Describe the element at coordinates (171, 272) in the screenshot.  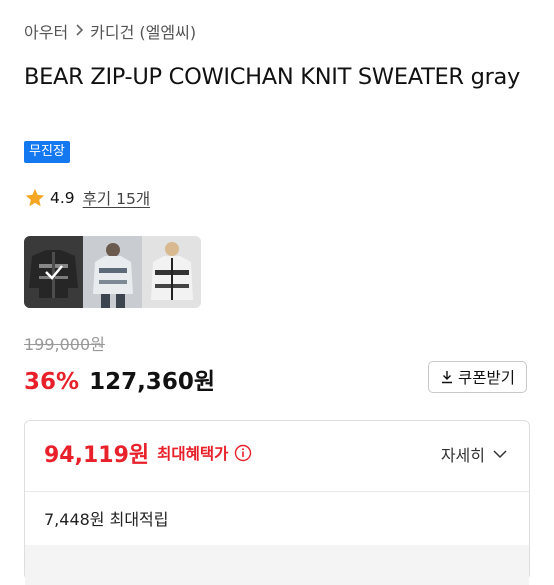
I see `thumbnail-model-detail` at that location.